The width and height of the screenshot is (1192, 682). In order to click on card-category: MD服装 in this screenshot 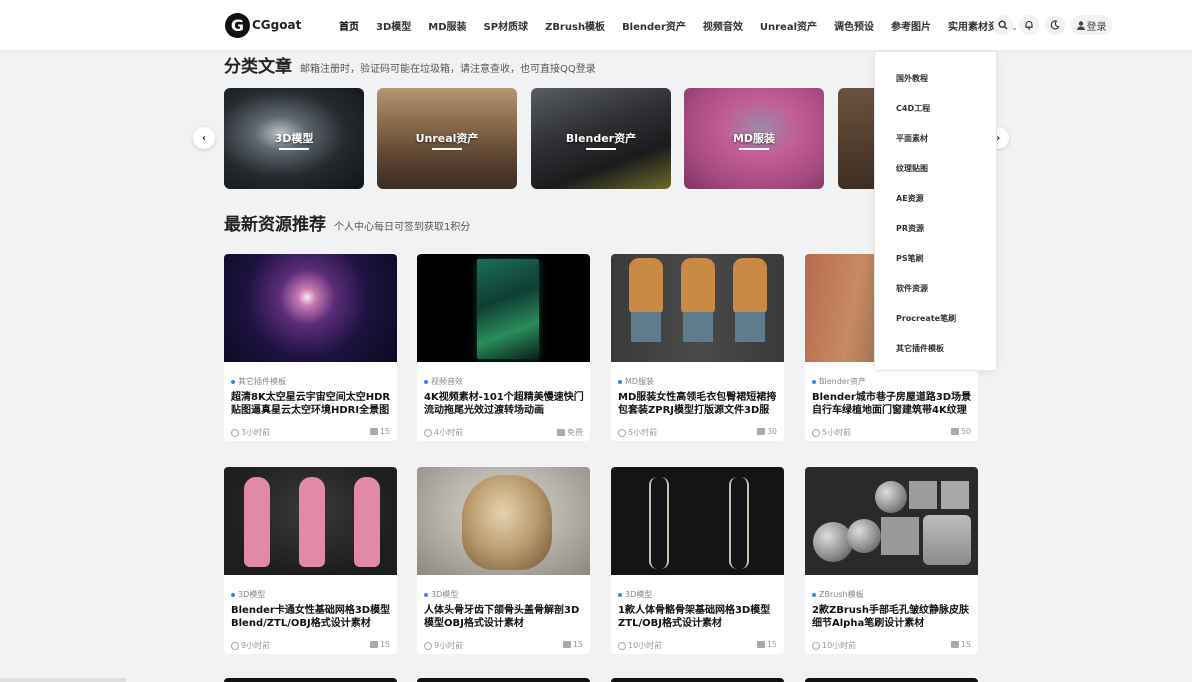, I will do `click(636, 381)`.